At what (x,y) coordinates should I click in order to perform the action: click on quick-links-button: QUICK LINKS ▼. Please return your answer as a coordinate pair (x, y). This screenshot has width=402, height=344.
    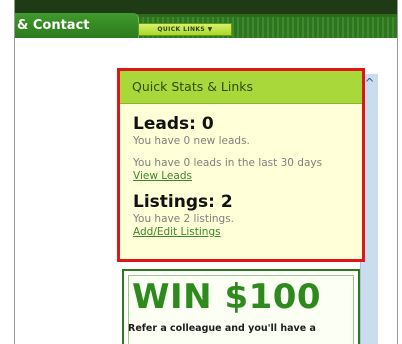
    Looking at the image, I should click on (185, 29).